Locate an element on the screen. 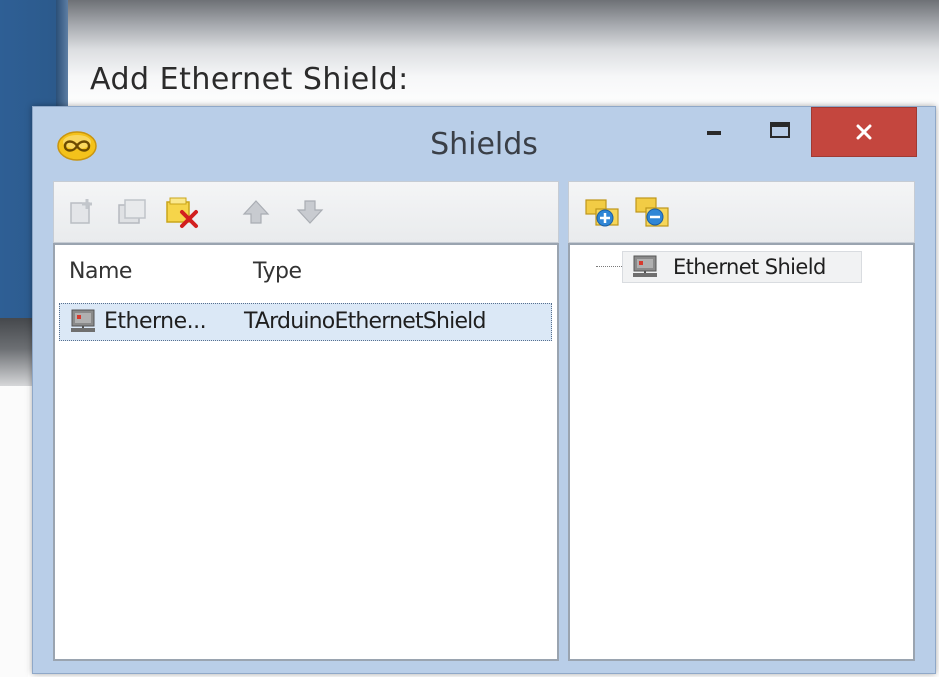 This screenshot has width=939, height=677. column-header-name: Name is located at coordinates (100, 271).